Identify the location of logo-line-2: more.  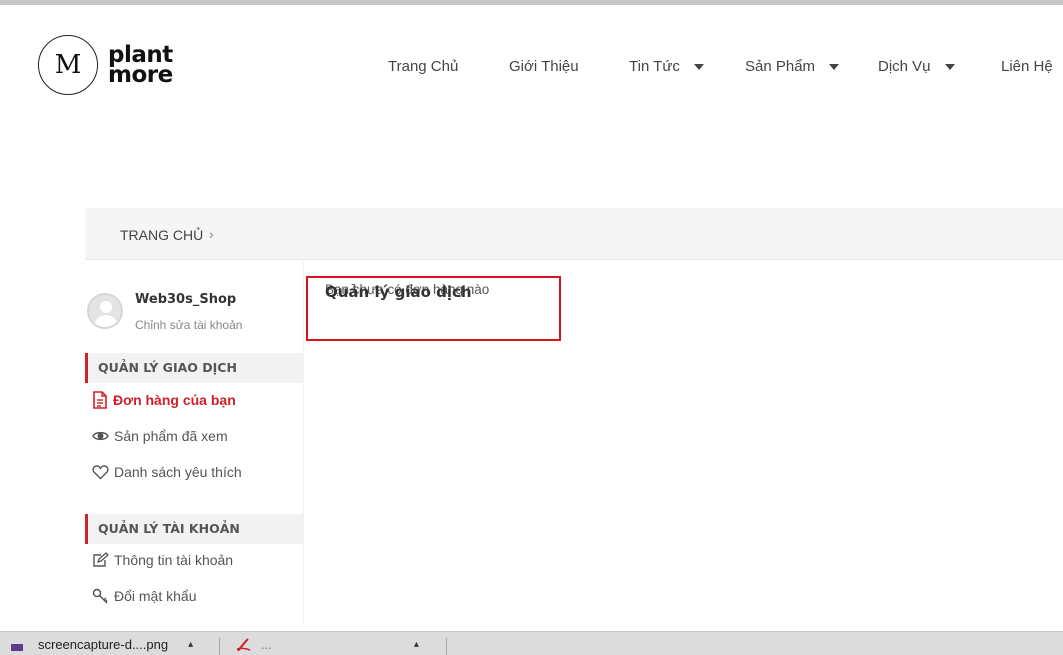
(140, 75).